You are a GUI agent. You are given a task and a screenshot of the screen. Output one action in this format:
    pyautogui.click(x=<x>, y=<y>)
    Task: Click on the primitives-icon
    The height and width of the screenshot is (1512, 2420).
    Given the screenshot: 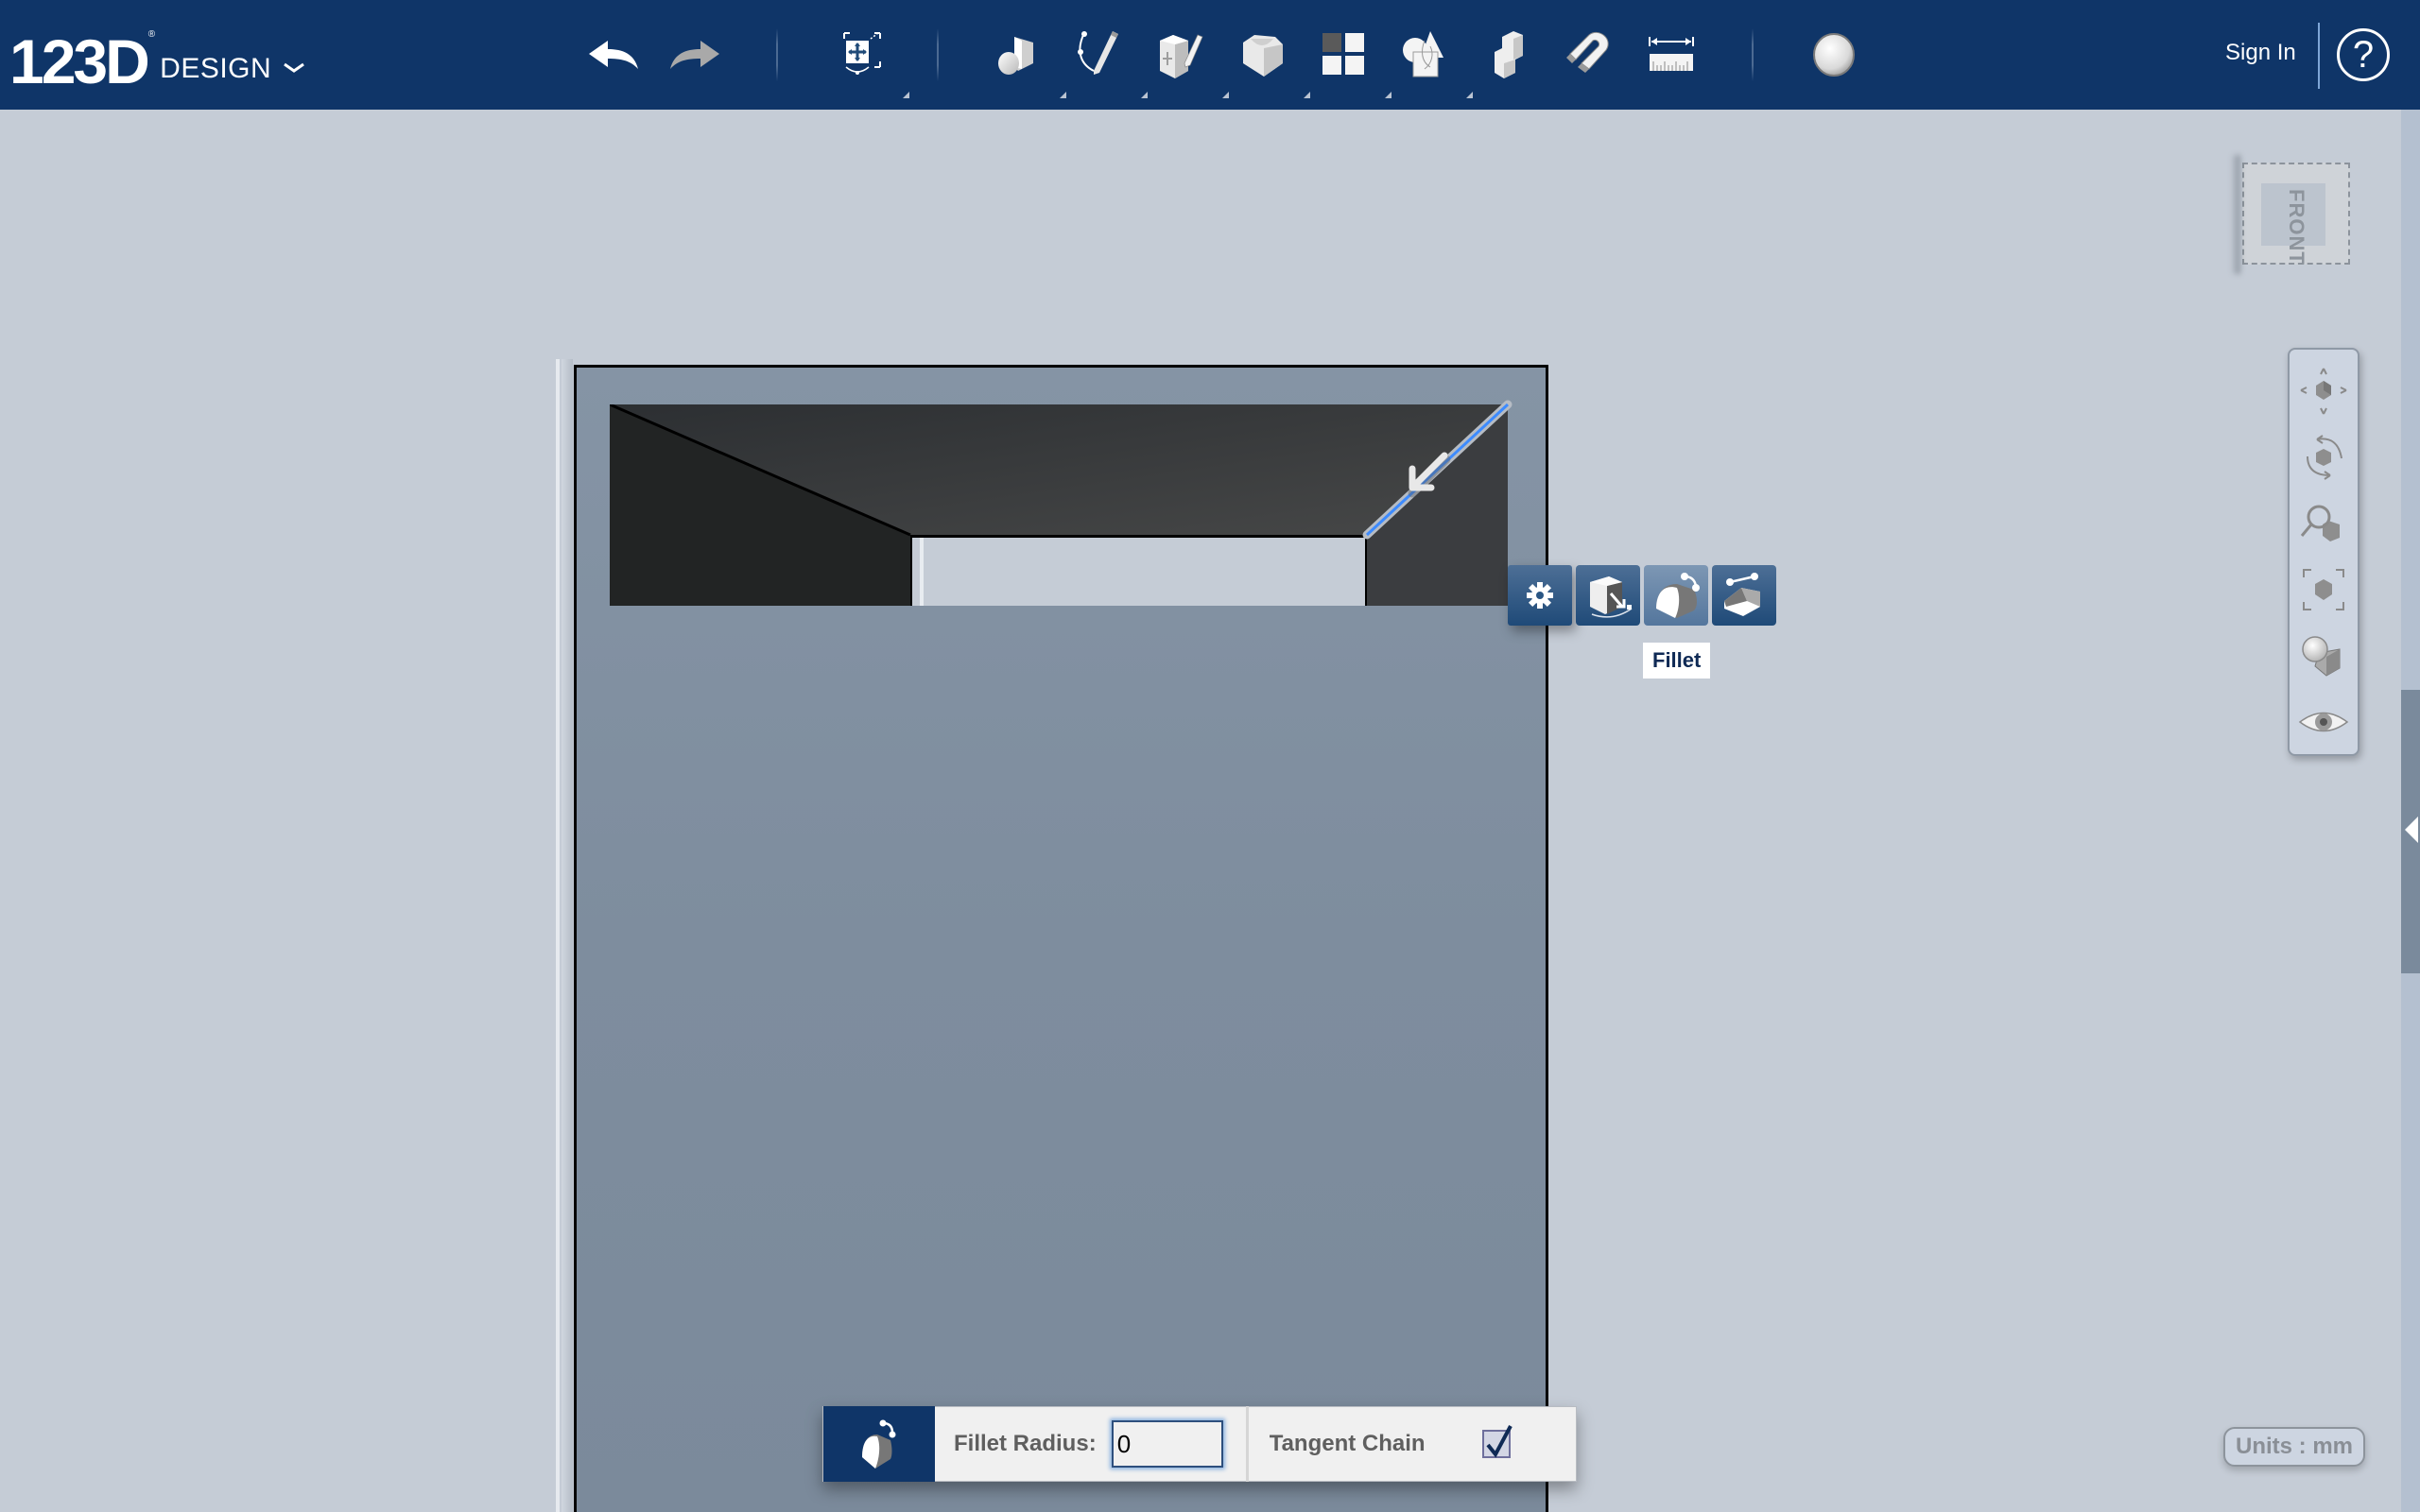 What is the action you would take?
    pyautogui.click(x=1015, y=56)
    